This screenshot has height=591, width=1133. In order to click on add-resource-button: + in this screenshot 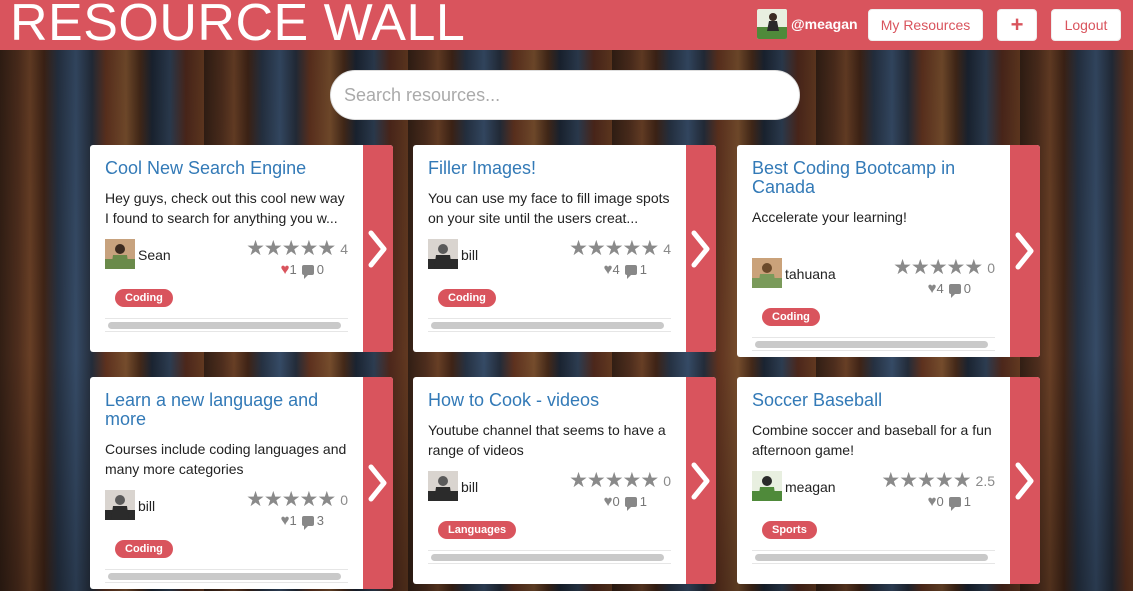, I will do `click(1017, 25)`.